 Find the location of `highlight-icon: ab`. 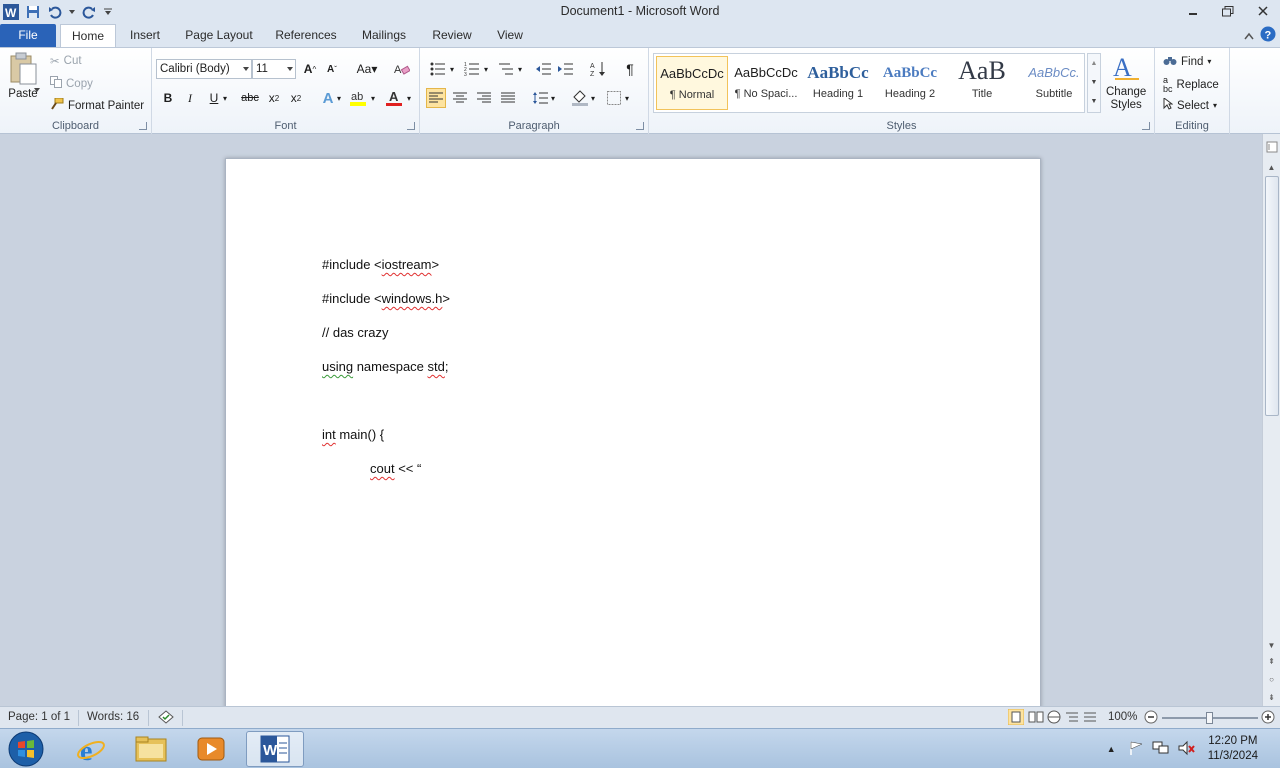

highlight-icon: ab is located at coordinates (358, 98).